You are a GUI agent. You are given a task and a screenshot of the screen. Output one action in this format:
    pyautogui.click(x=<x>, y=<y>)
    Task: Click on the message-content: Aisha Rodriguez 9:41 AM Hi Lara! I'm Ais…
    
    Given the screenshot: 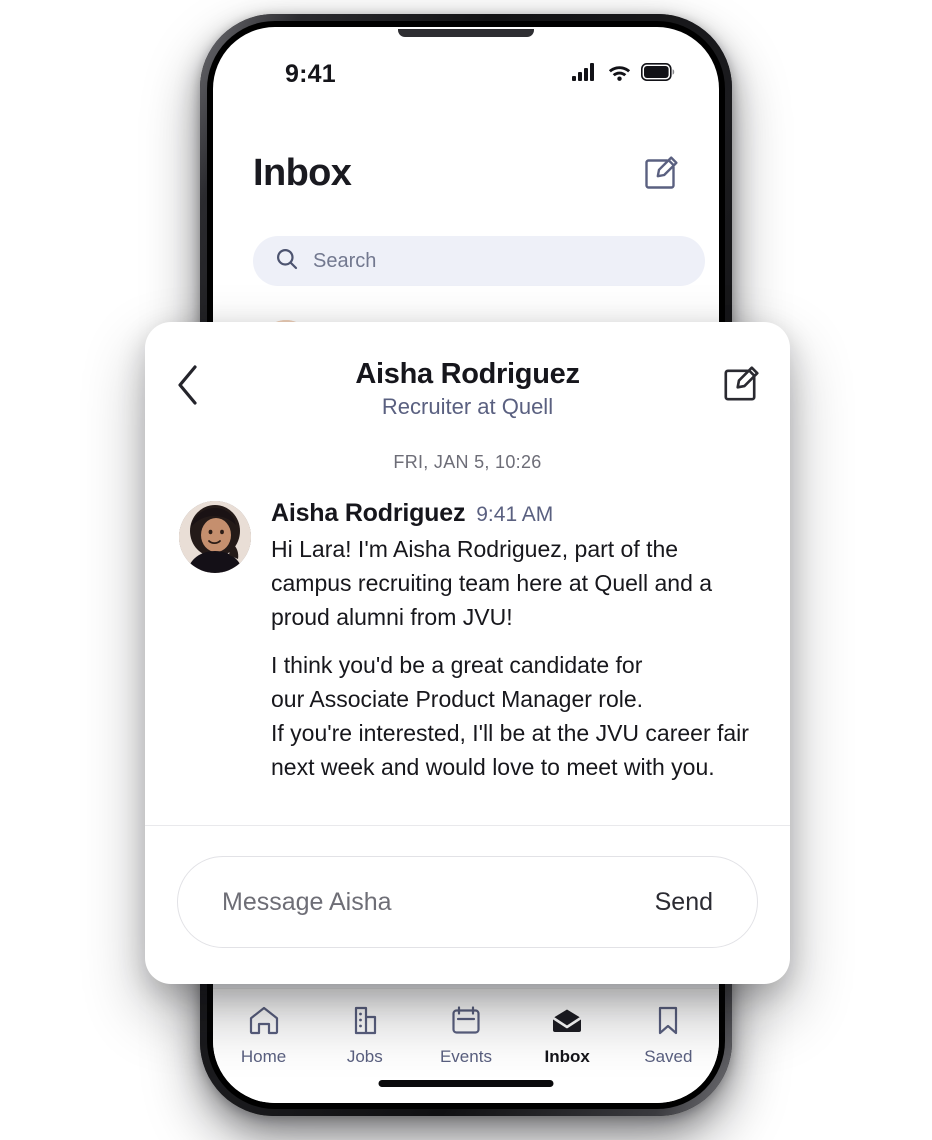 What is the action you would take?
    pyautogui.click(x=513, y=641)
    